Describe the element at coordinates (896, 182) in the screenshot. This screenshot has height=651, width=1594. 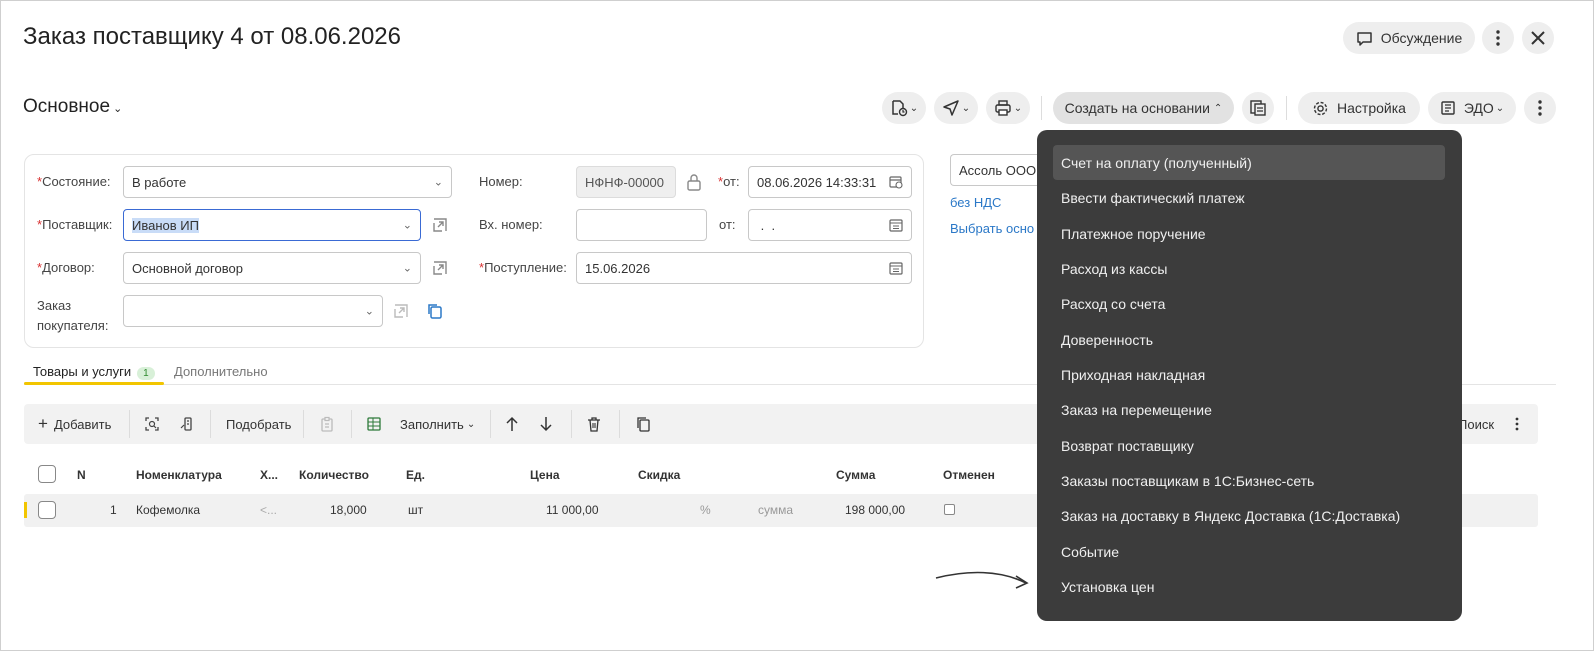
I see `calendar-clock-icon` at that location.